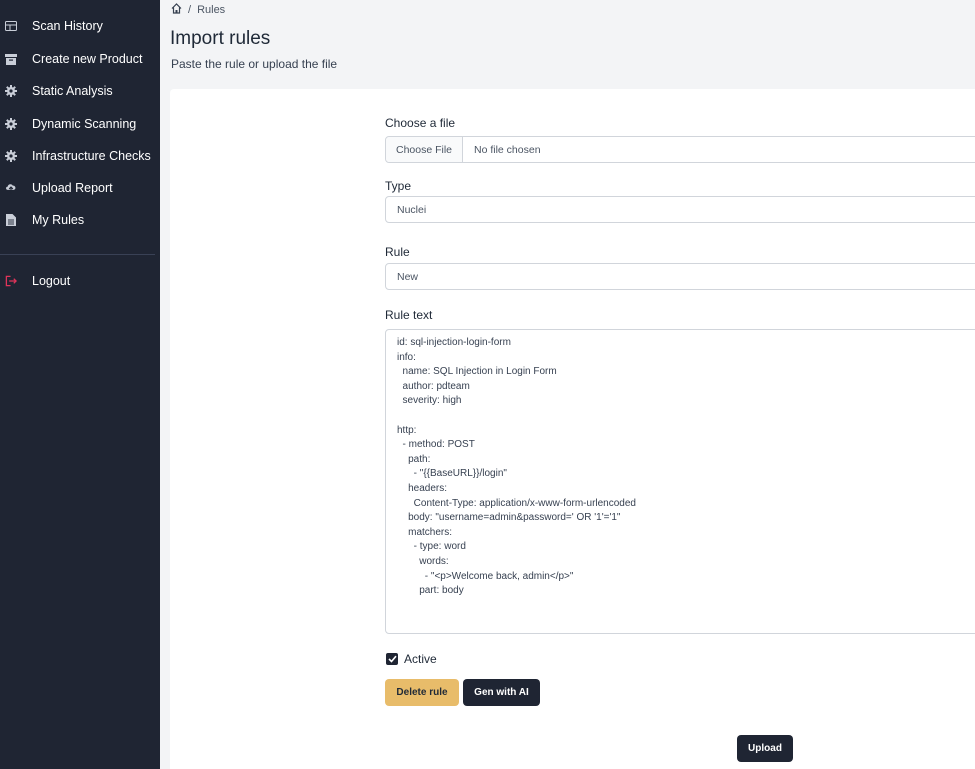 This screenshot has width=975, height=769. I want to click on sidebar-item-static-analysis: Static Analysis, so click(80, 91).